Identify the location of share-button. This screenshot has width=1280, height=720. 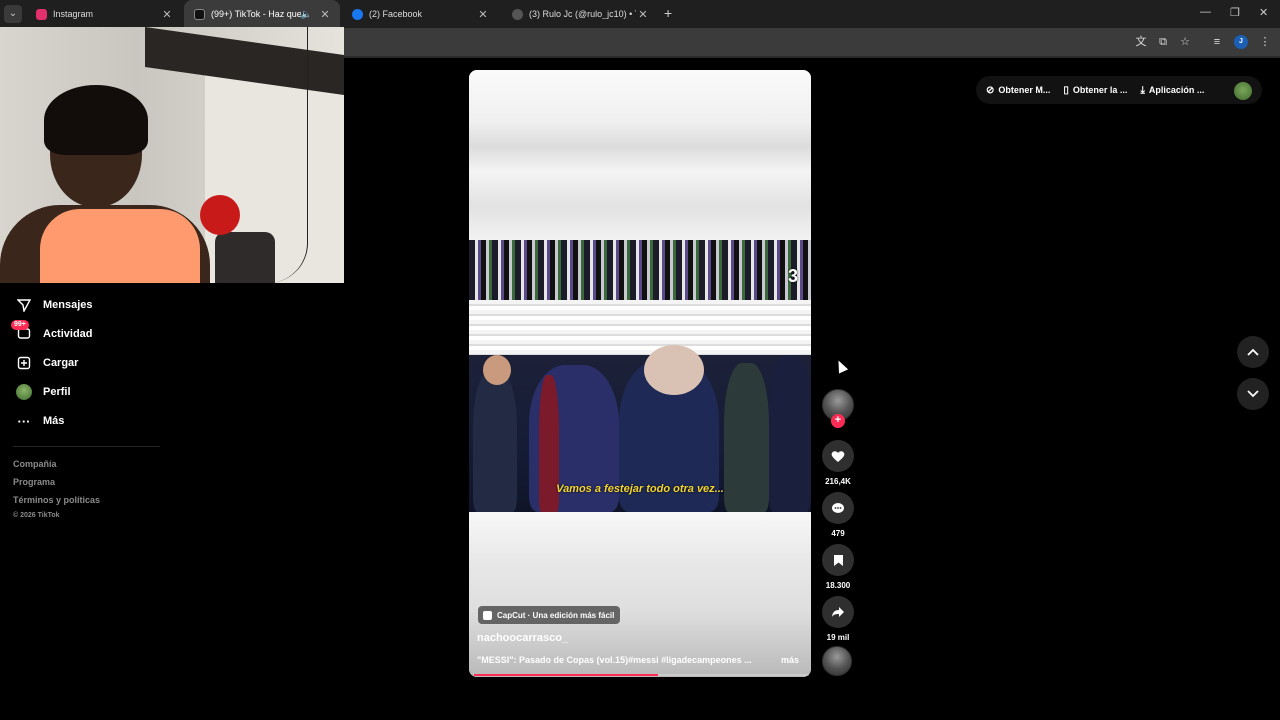
(838, 612).